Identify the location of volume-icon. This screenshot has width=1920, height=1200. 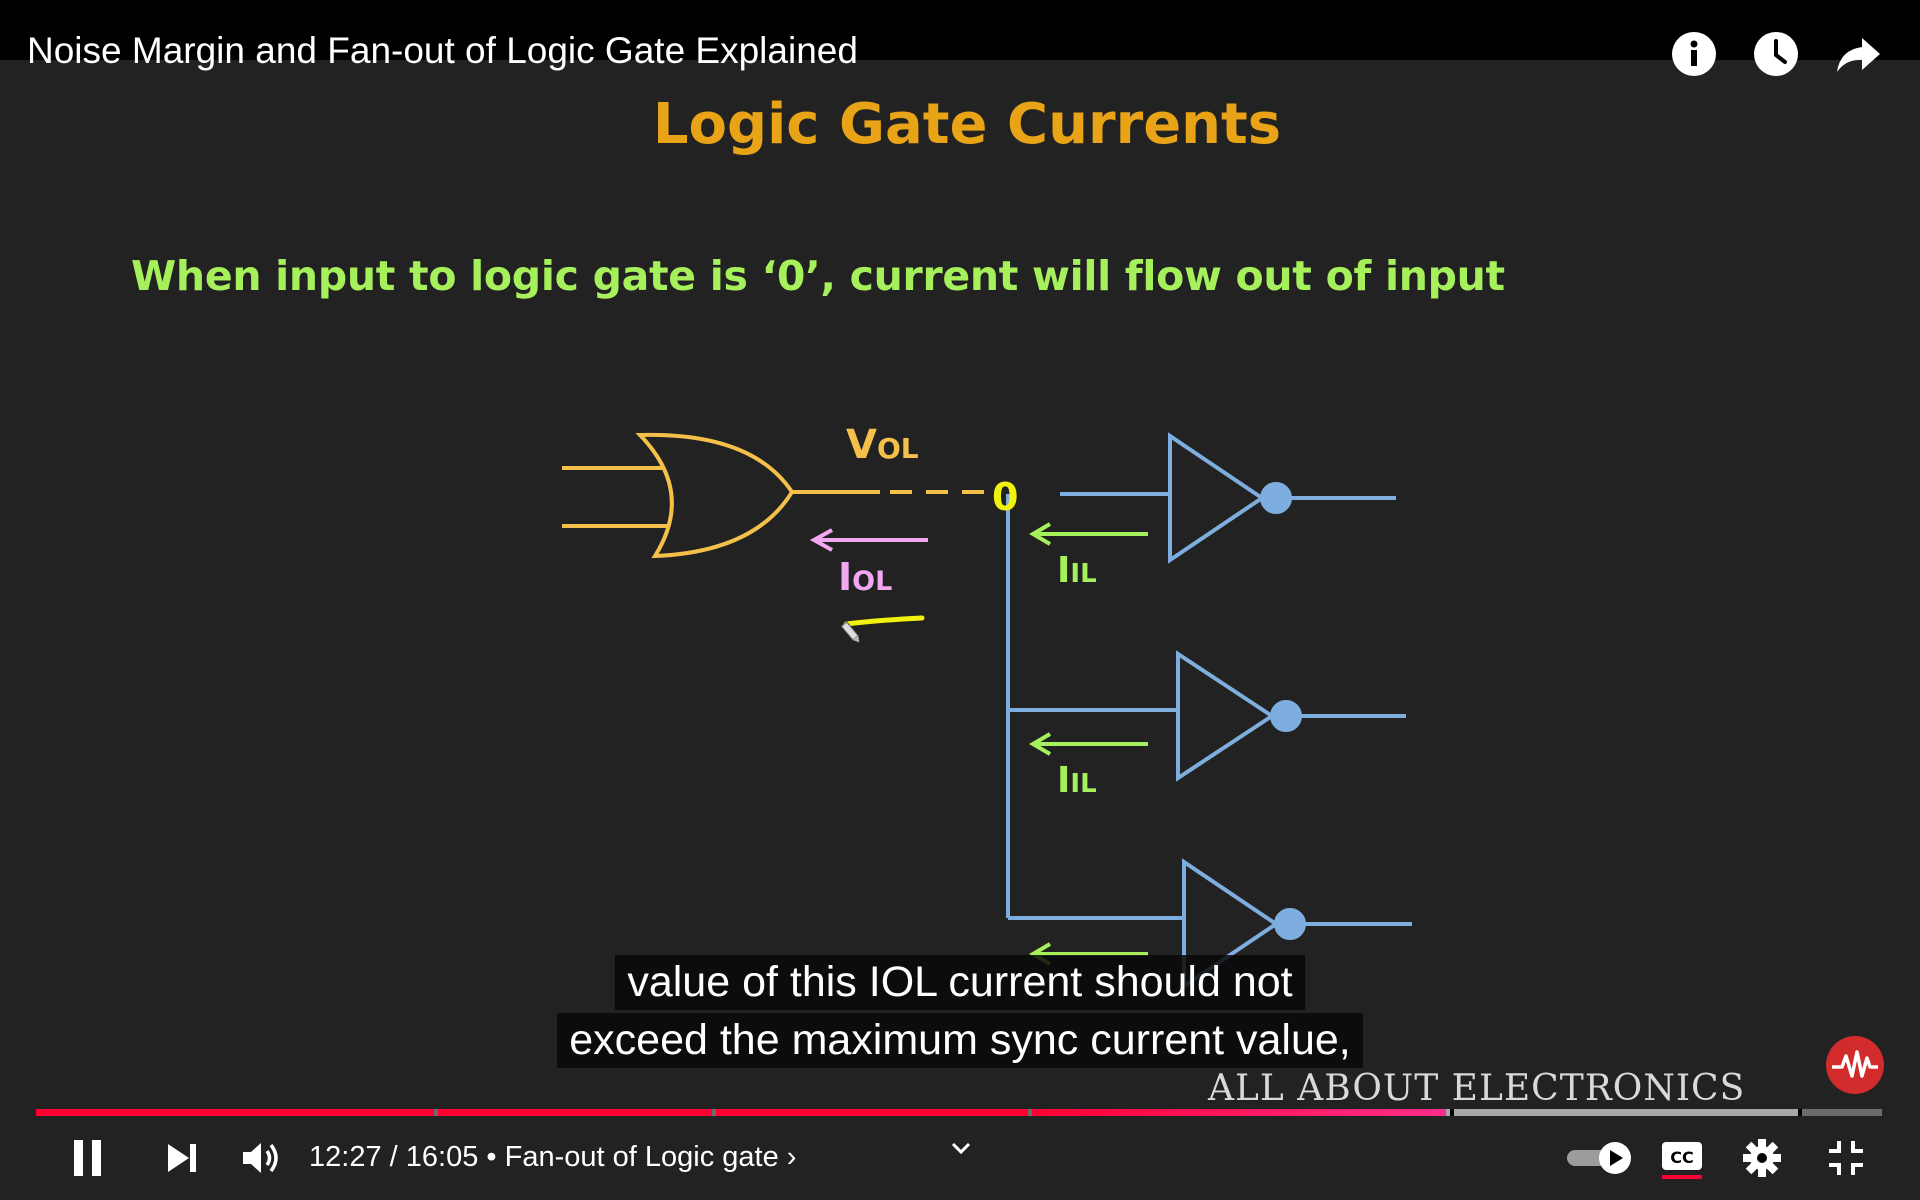
(260, 1158).